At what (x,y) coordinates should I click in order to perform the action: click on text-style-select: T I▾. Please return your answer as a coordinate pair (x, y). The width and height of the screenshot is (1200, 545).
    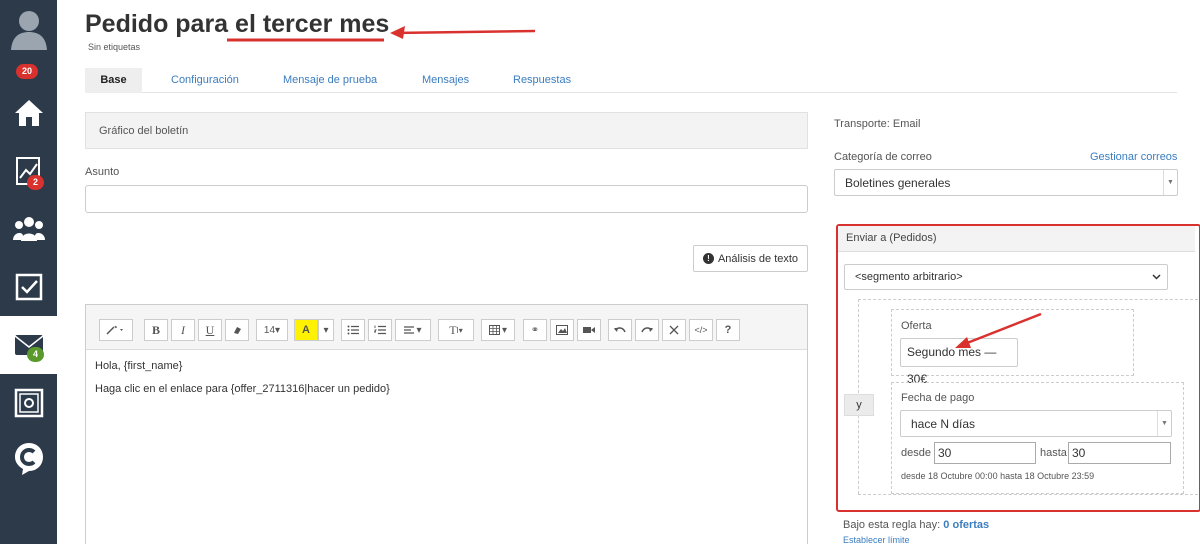
    Looking at the image, I should click on (456, 330).